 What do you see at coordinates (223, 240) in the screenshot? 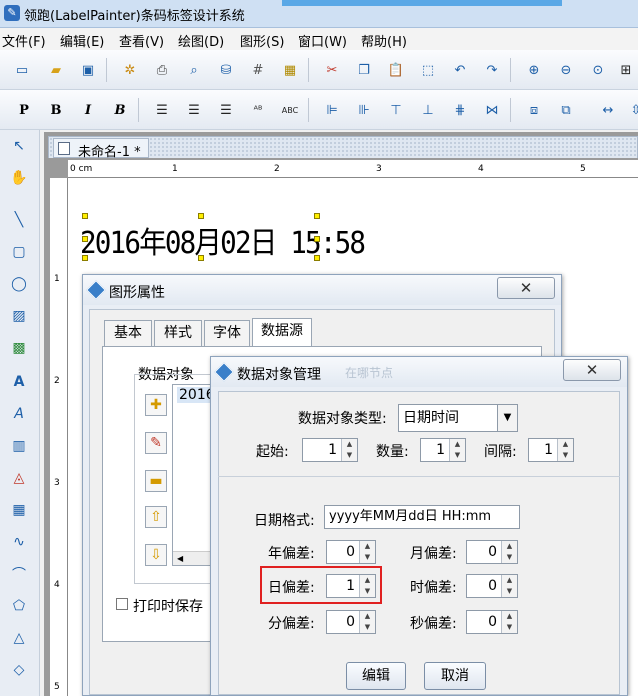
I see `canvas-date-text: 2016年08月02日 15:58` at bounding box center [223, 240].